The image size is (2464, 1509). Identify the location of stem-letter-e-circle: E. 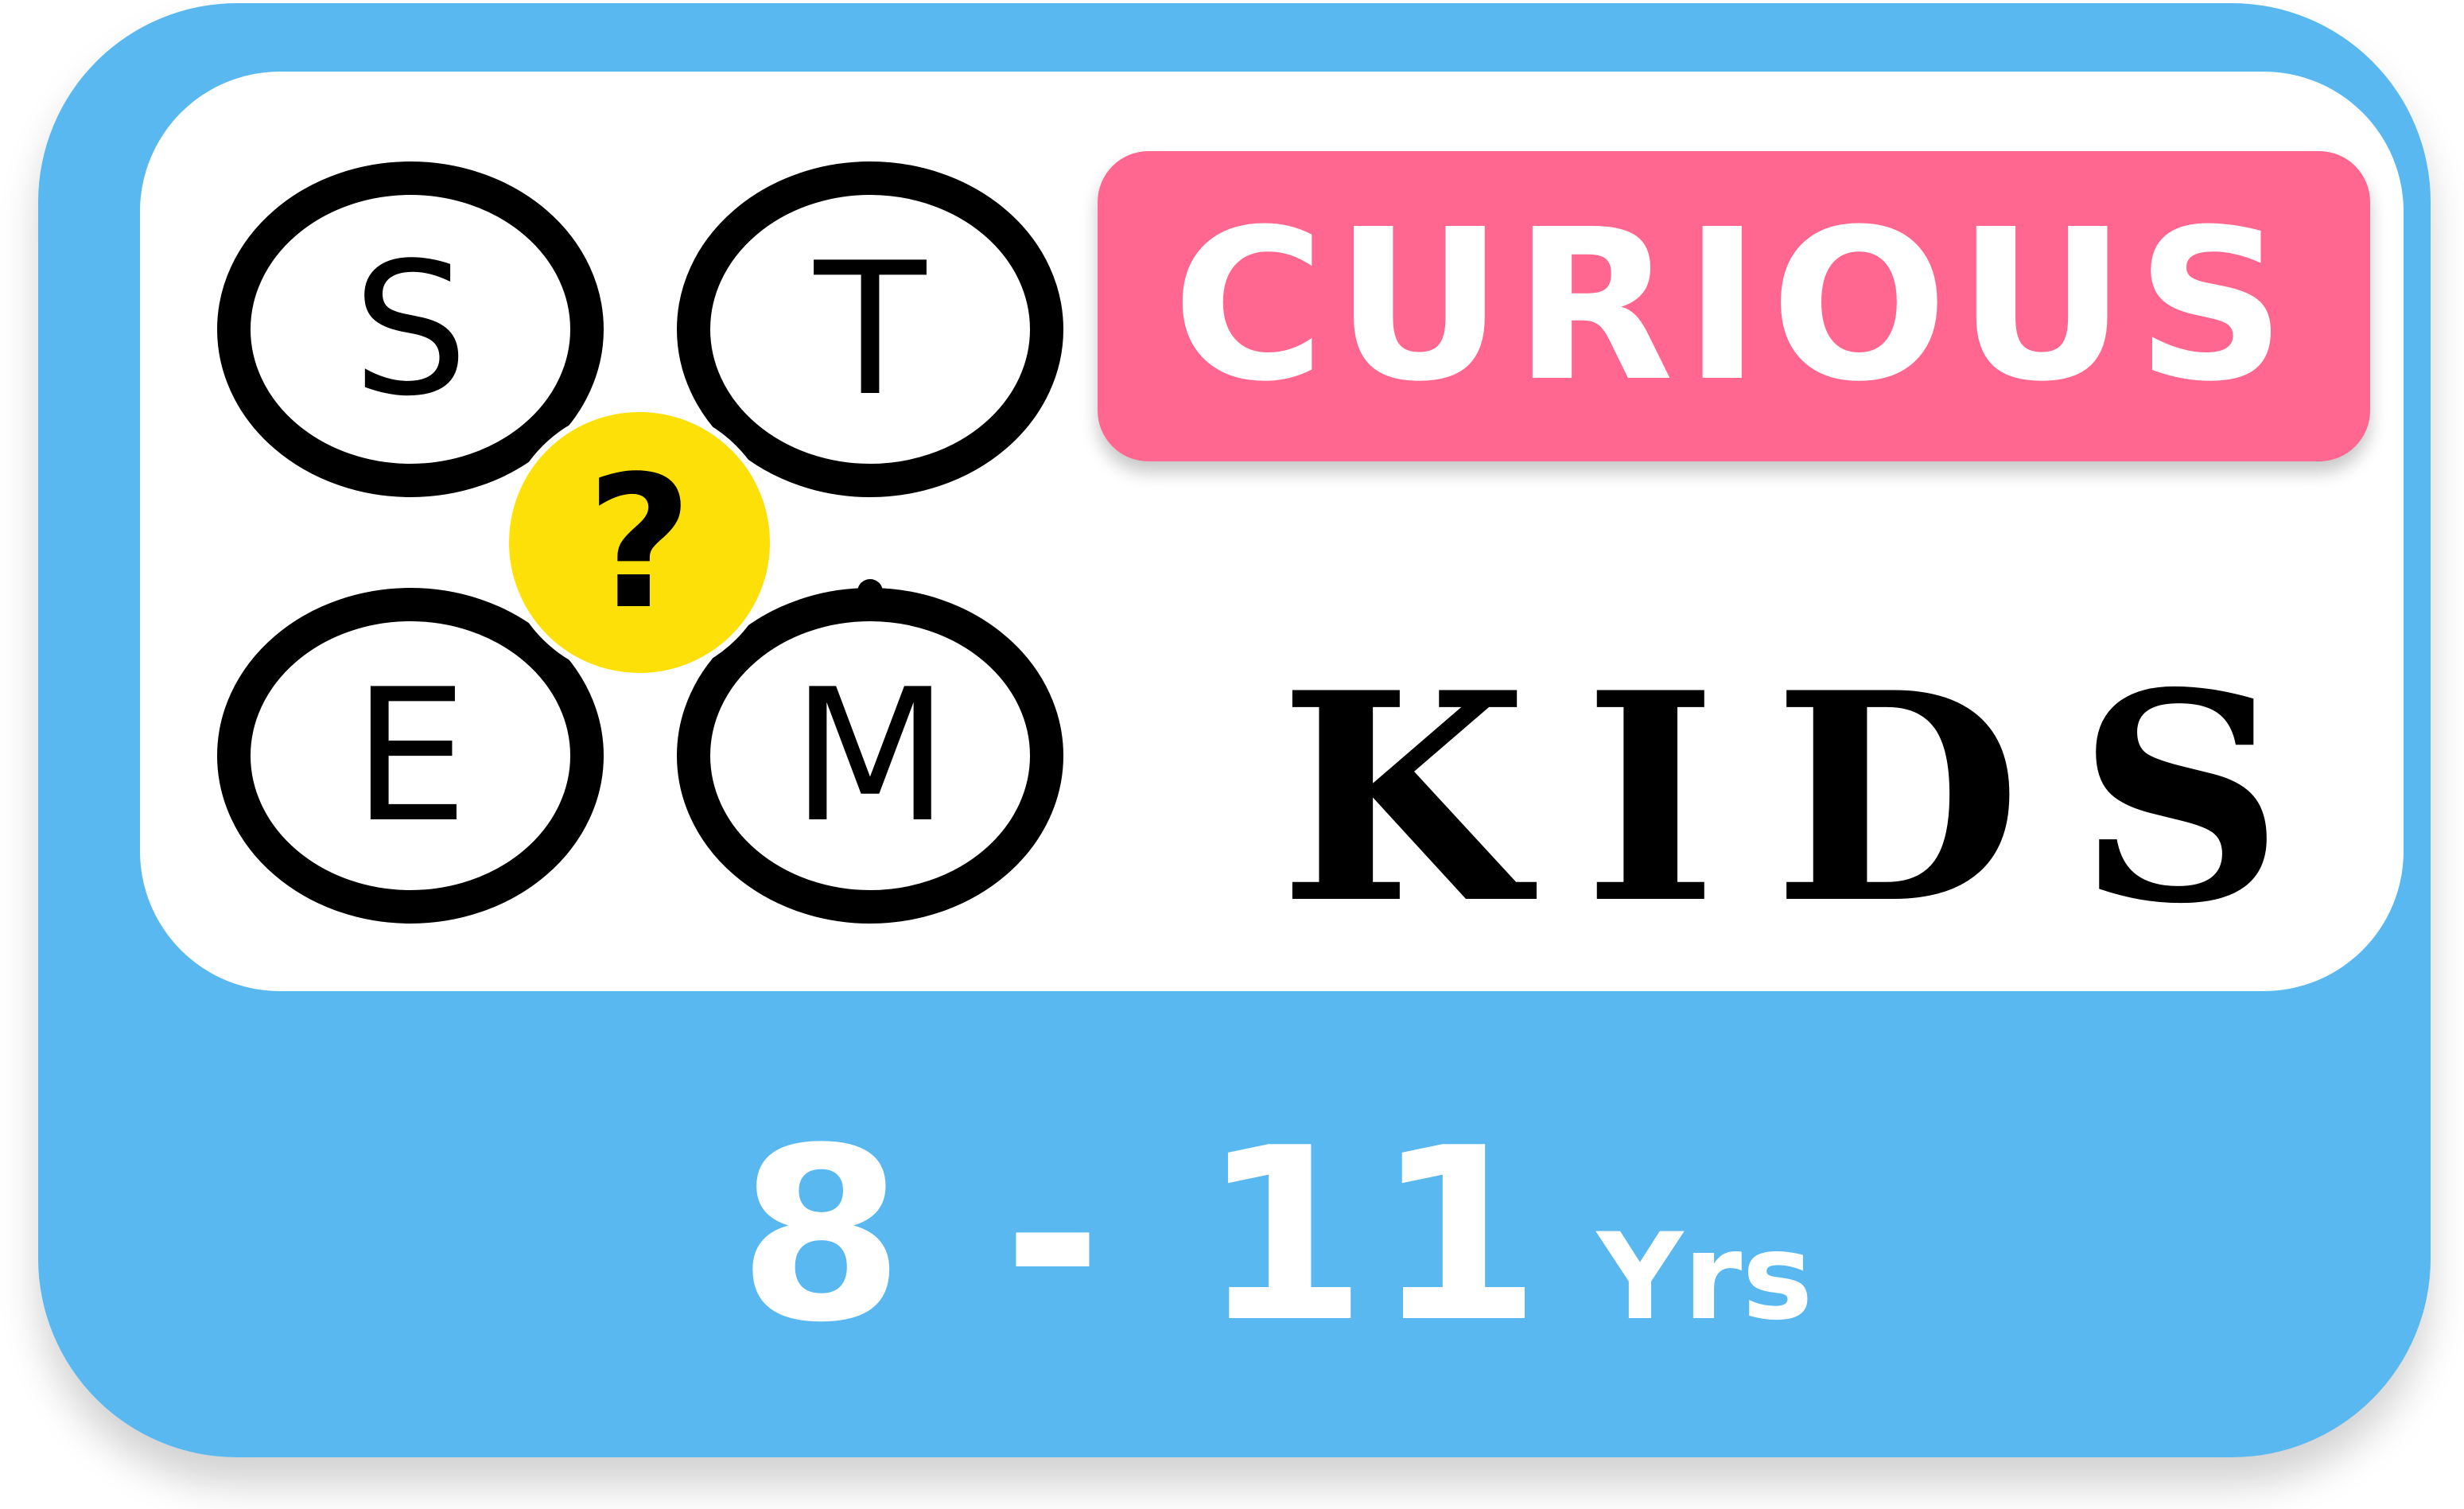
(410, 756).